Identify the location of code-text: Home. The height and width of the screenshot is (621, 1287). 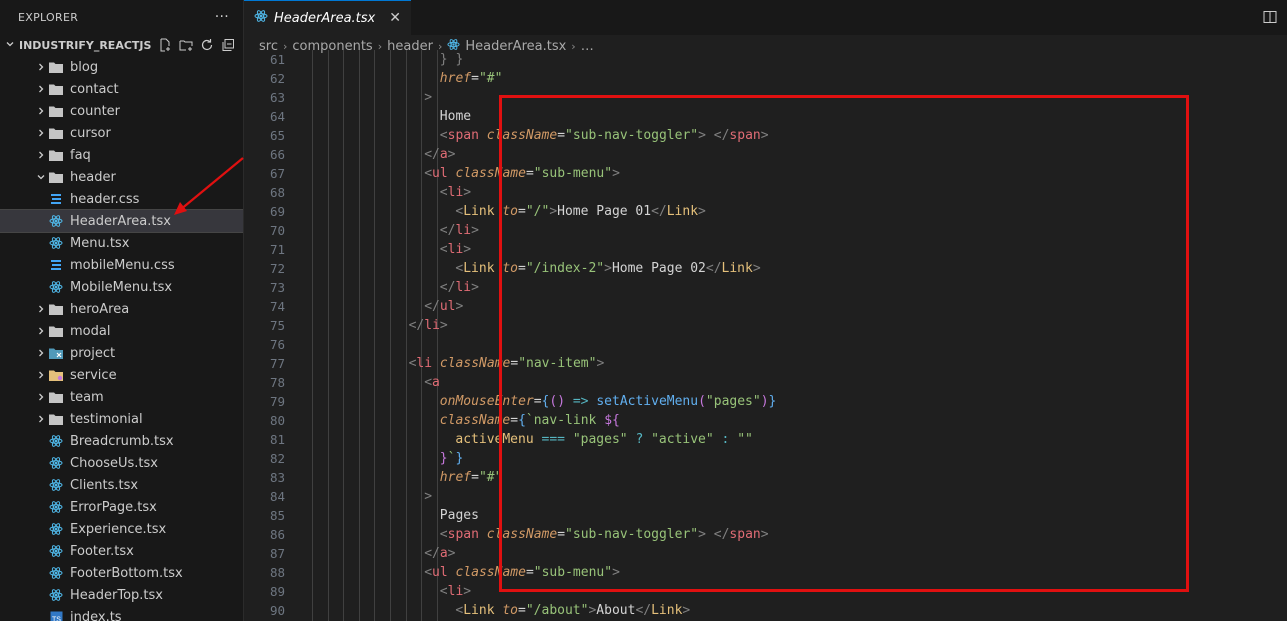
(455, 116).